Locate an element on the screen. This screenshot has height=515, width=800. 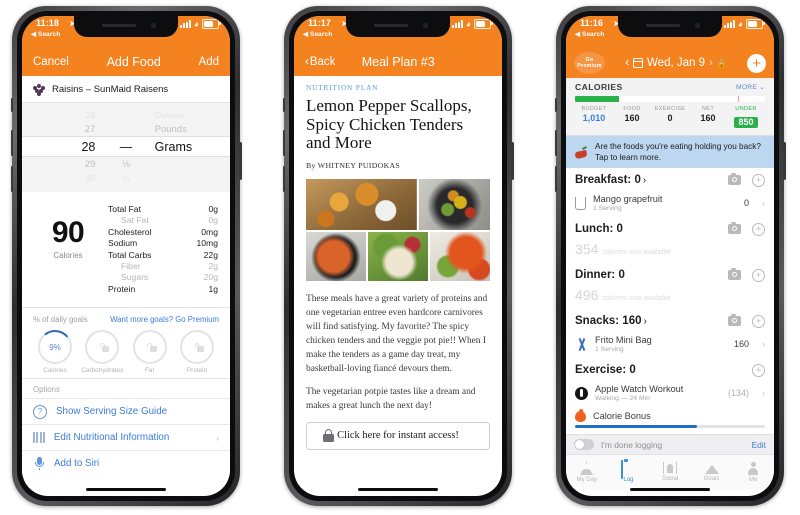
tab-me: Me is located at coordinates (753, 472).